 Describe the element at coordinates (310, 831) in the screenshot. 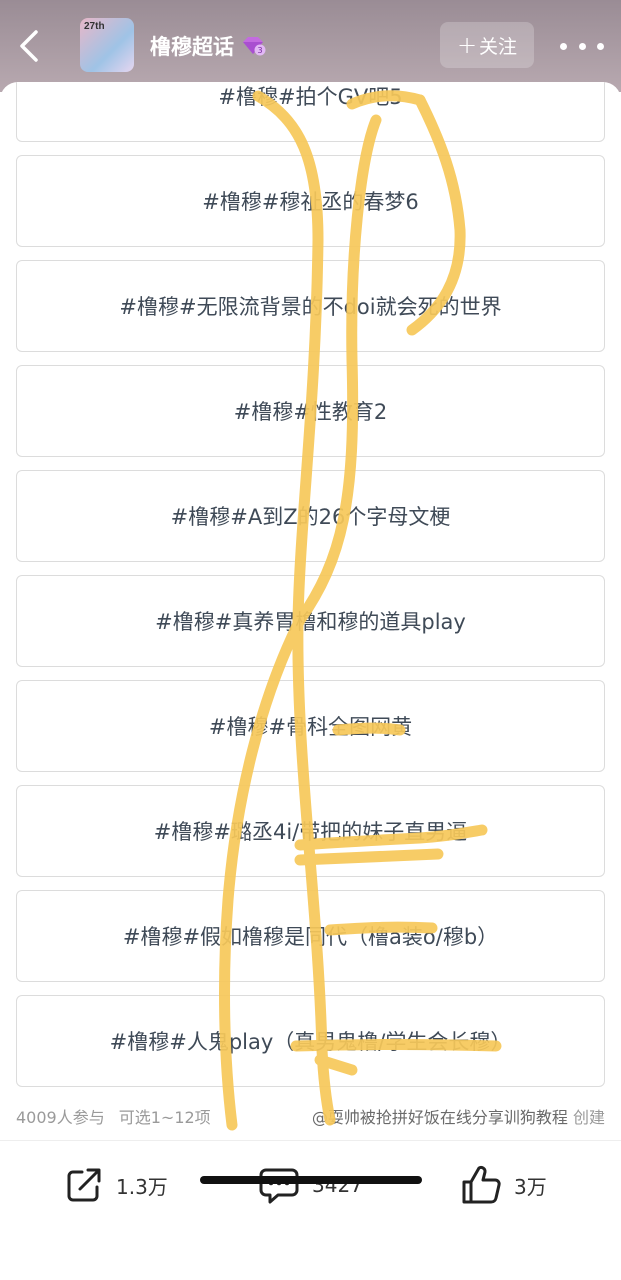

I see `poll-option: #橹穆#璐丞4i/带把的妹子直男逼` at that location.